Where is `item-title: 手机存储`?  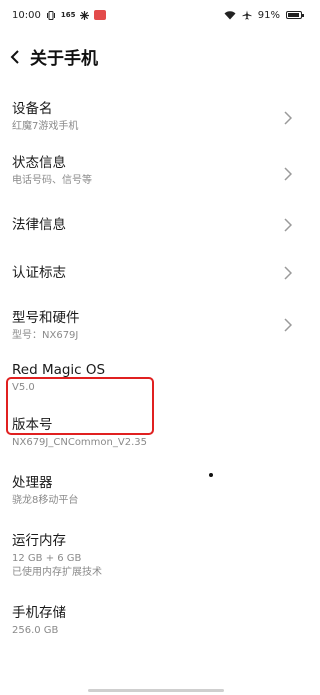
item-title: 手机存储 is located at coordinates (39, 613).